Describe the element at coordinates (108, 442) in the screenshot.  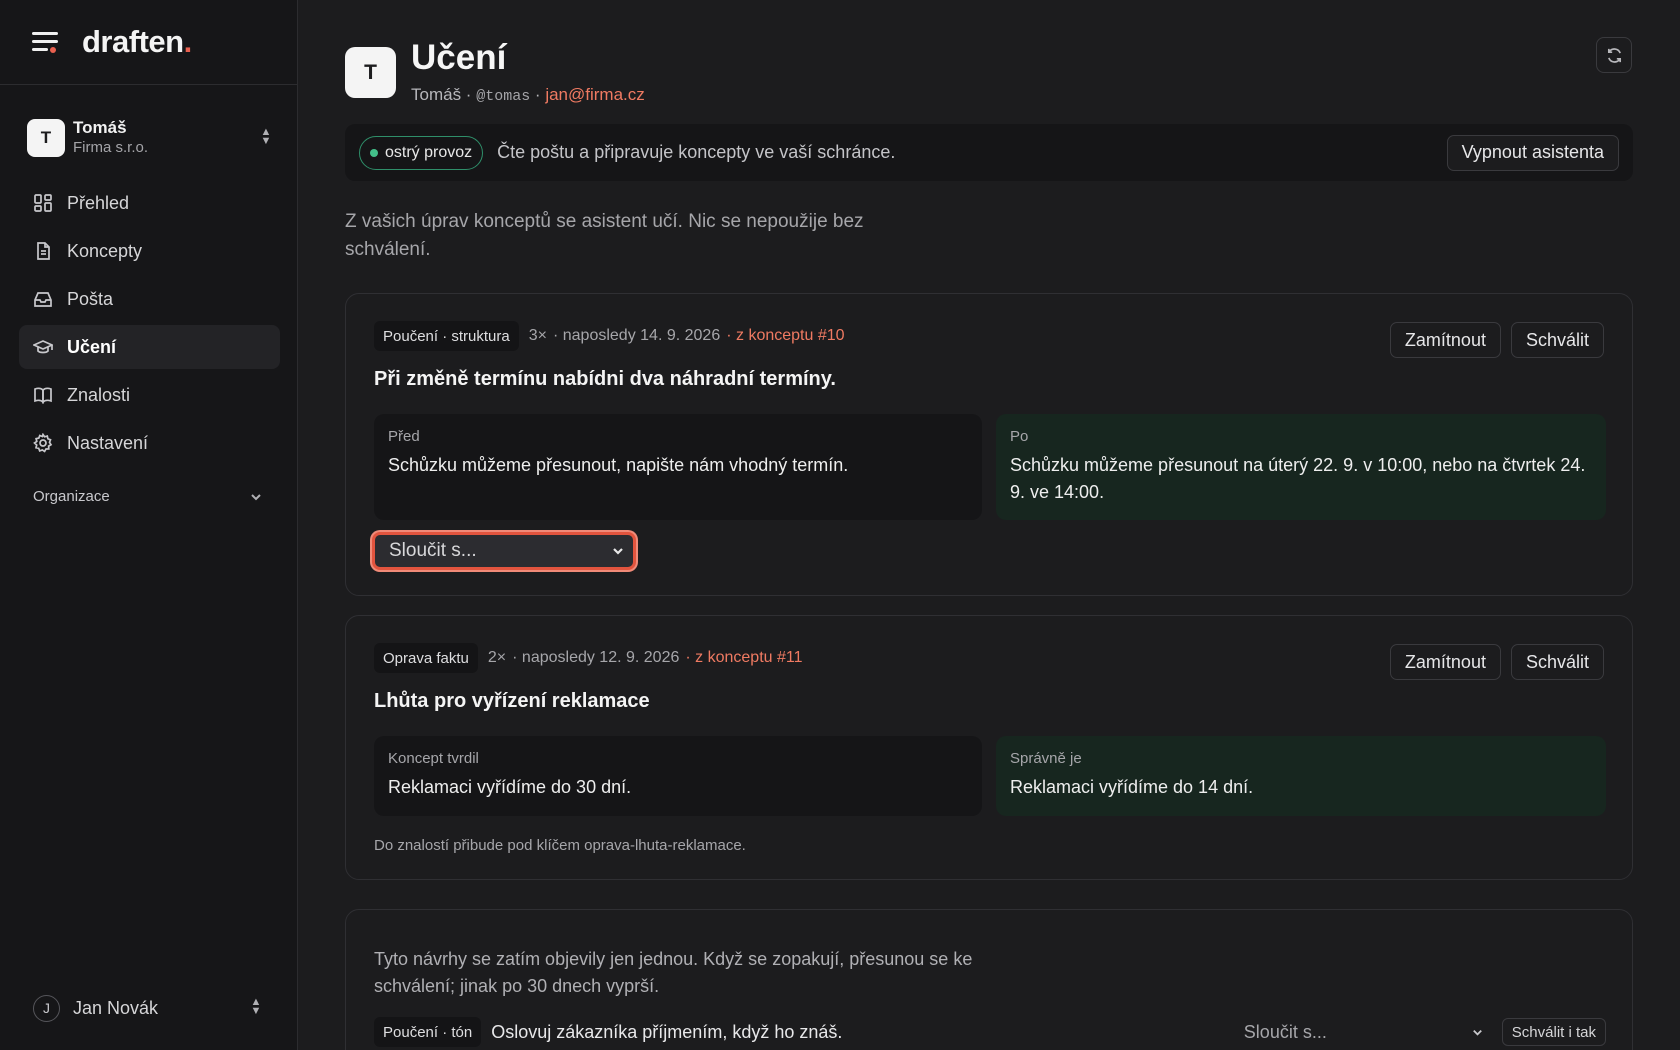
I see `sidebar-item-label: Nastavení` at that location.